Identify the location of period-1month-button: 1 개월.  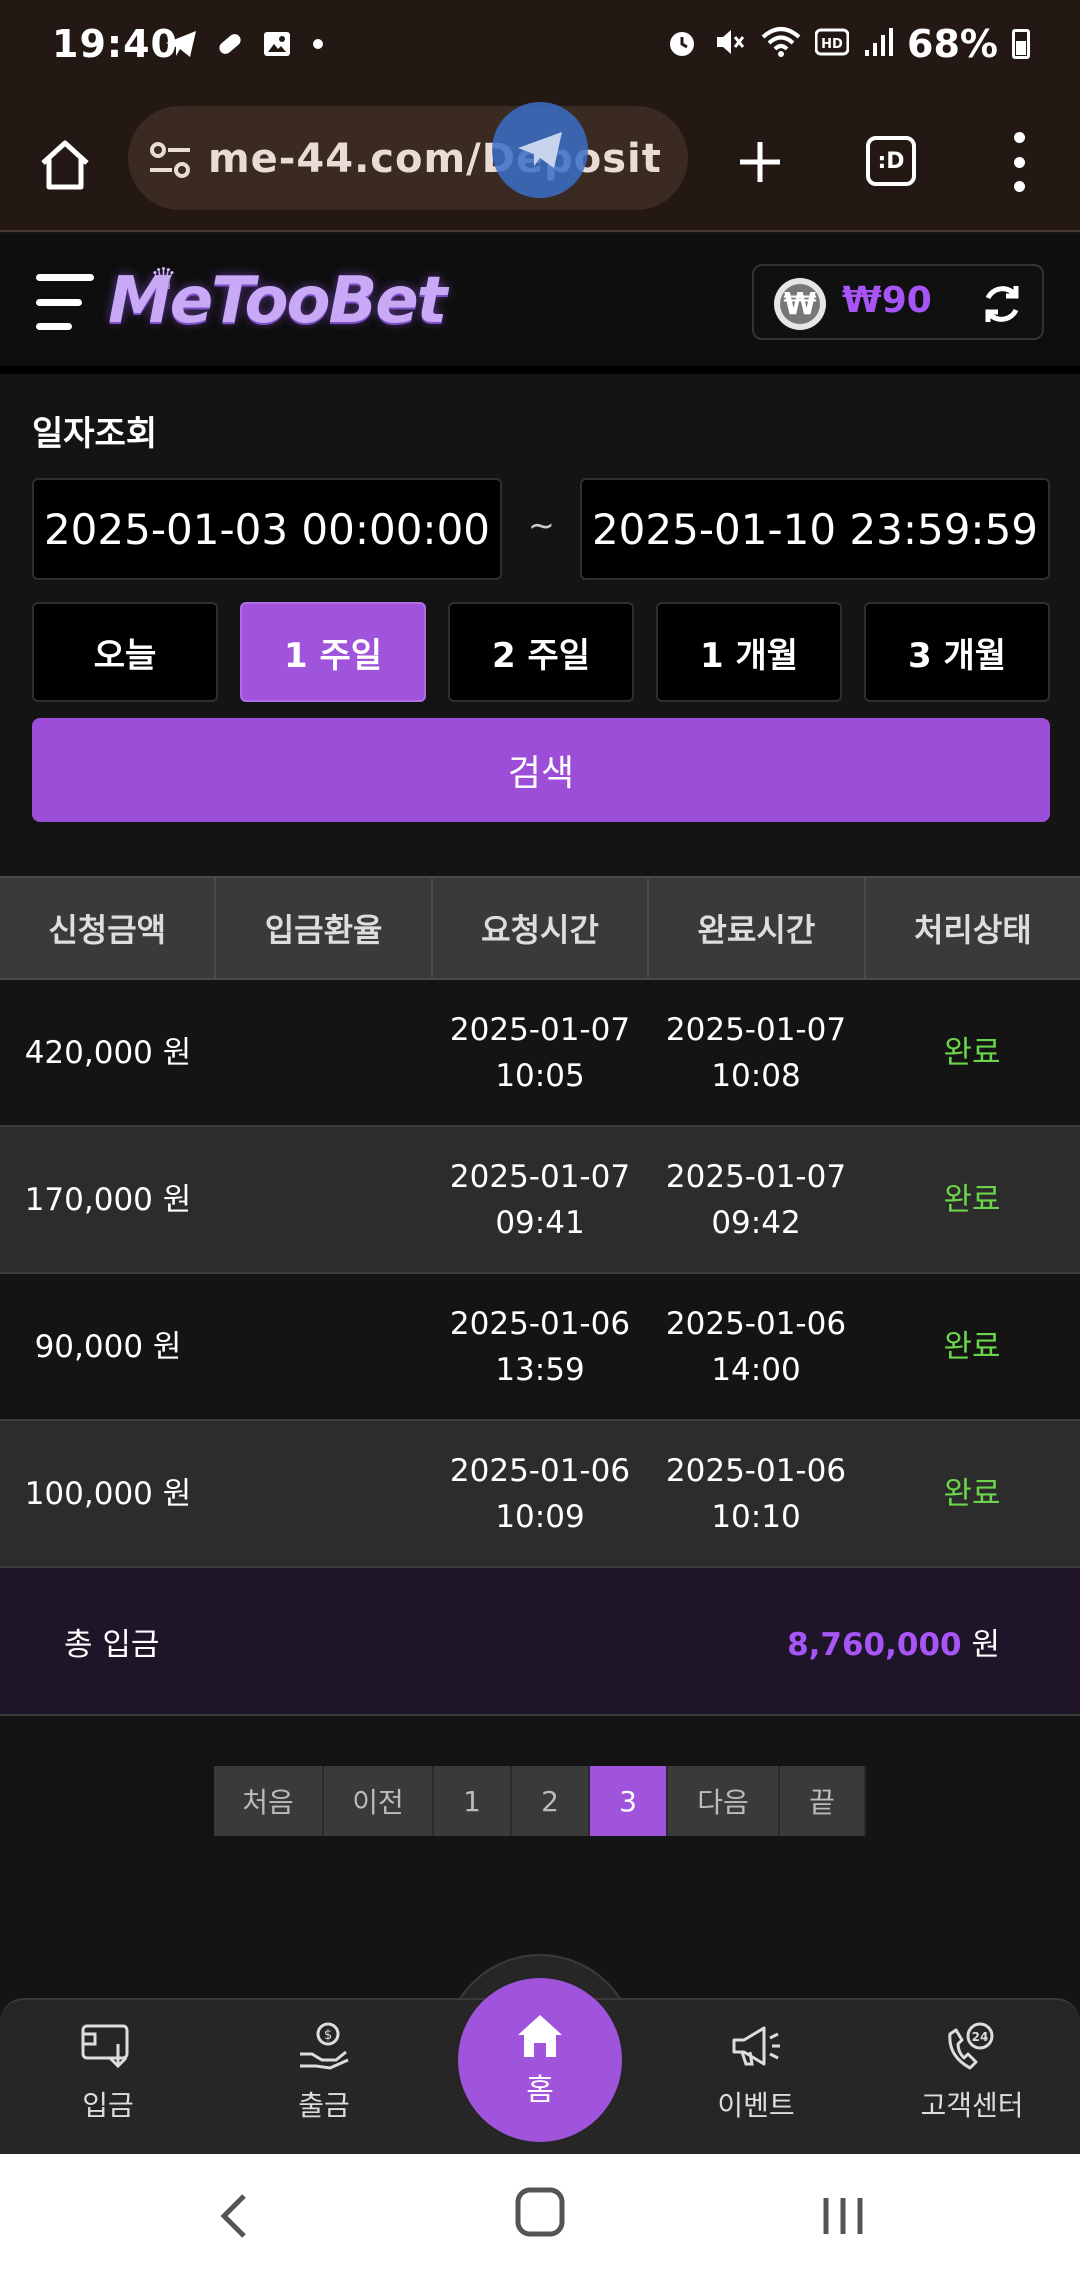
(749, 652).